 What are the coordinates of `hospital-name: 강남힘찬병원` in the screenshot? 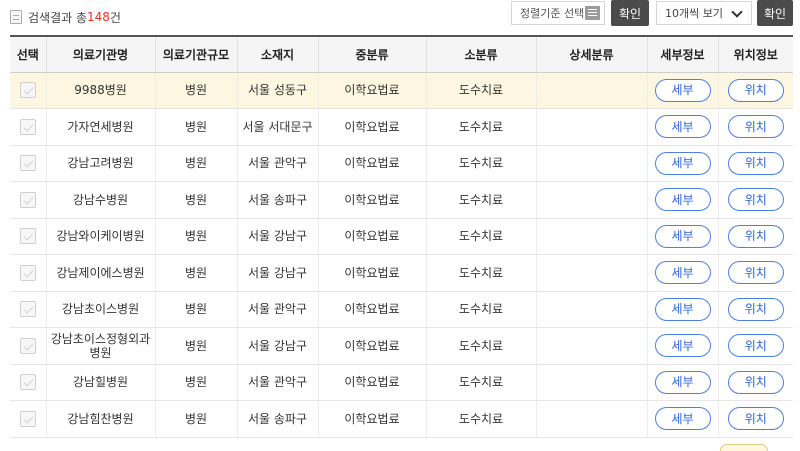 It's located at (100, 419).